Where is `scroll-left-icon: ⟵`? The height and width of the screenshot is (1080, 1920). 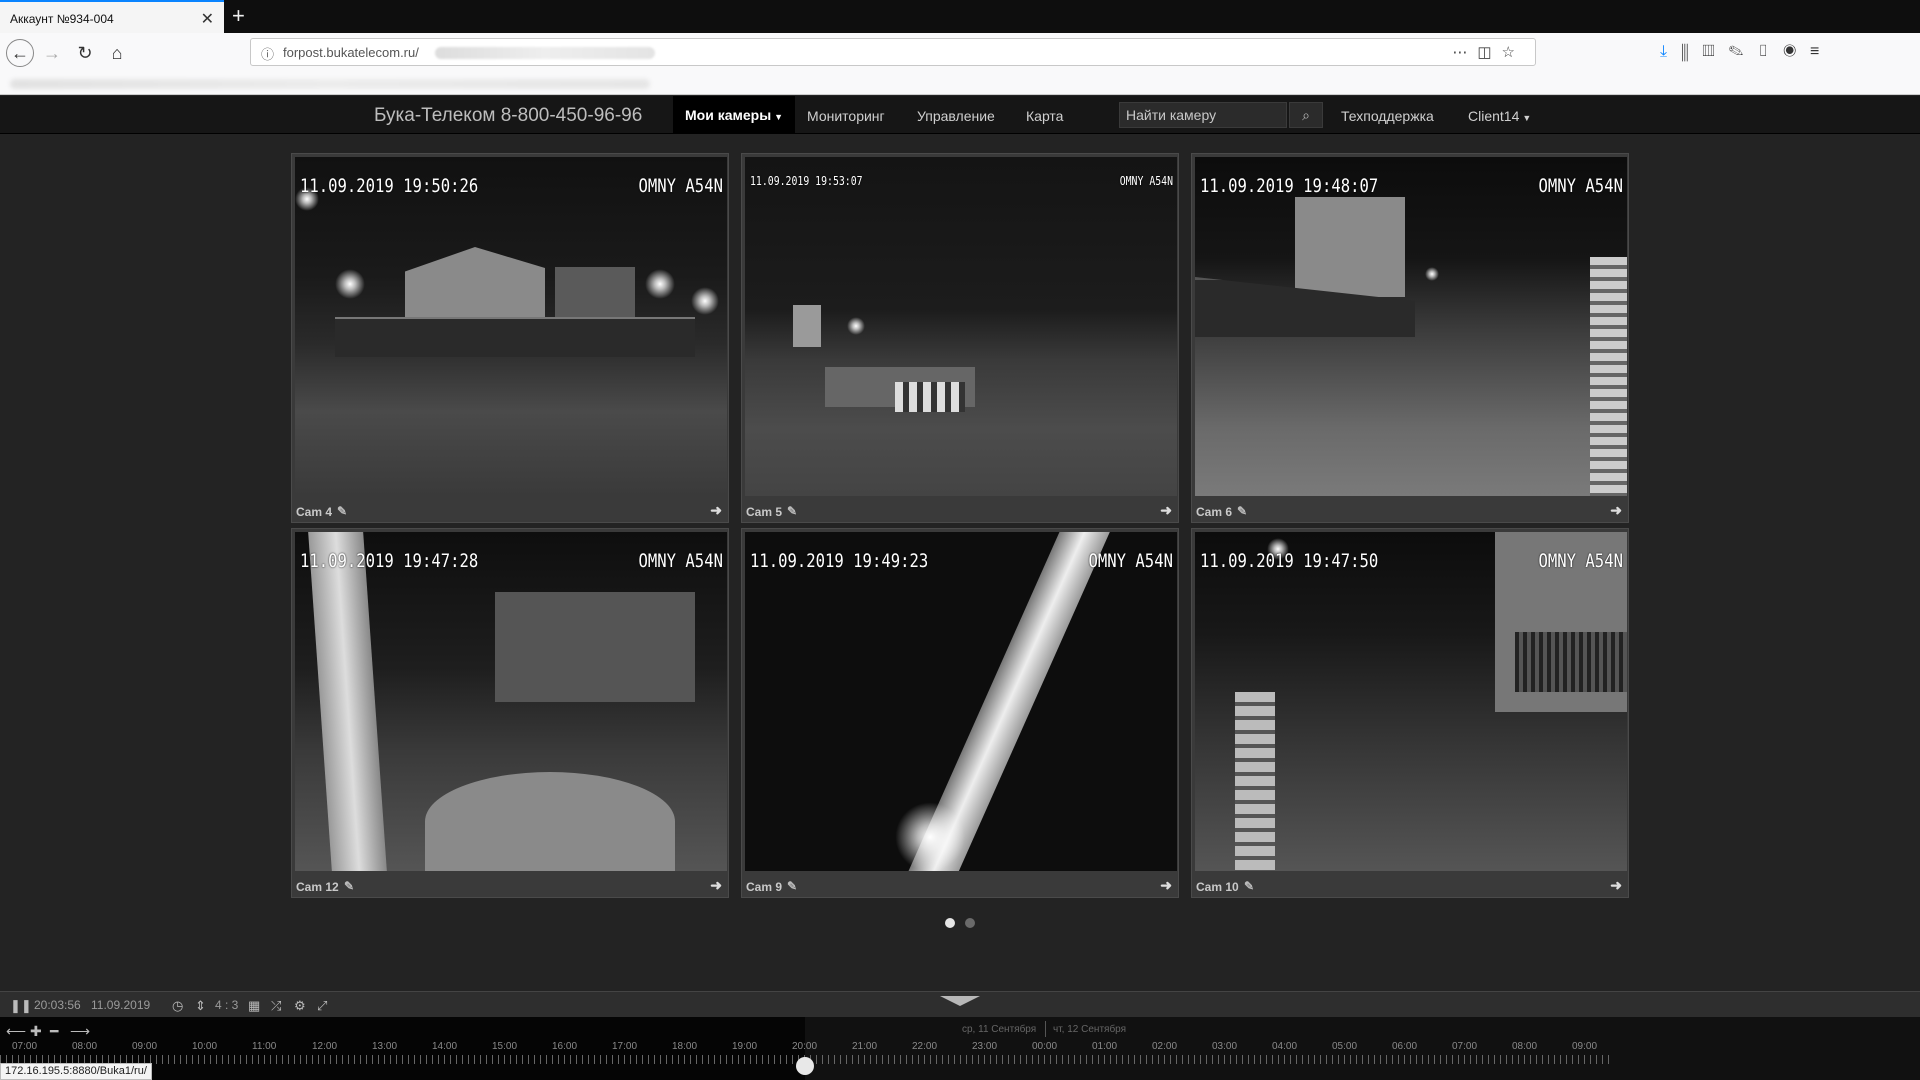
scroll-left-icon: ⟵ is located at coordinates (16, 1031).